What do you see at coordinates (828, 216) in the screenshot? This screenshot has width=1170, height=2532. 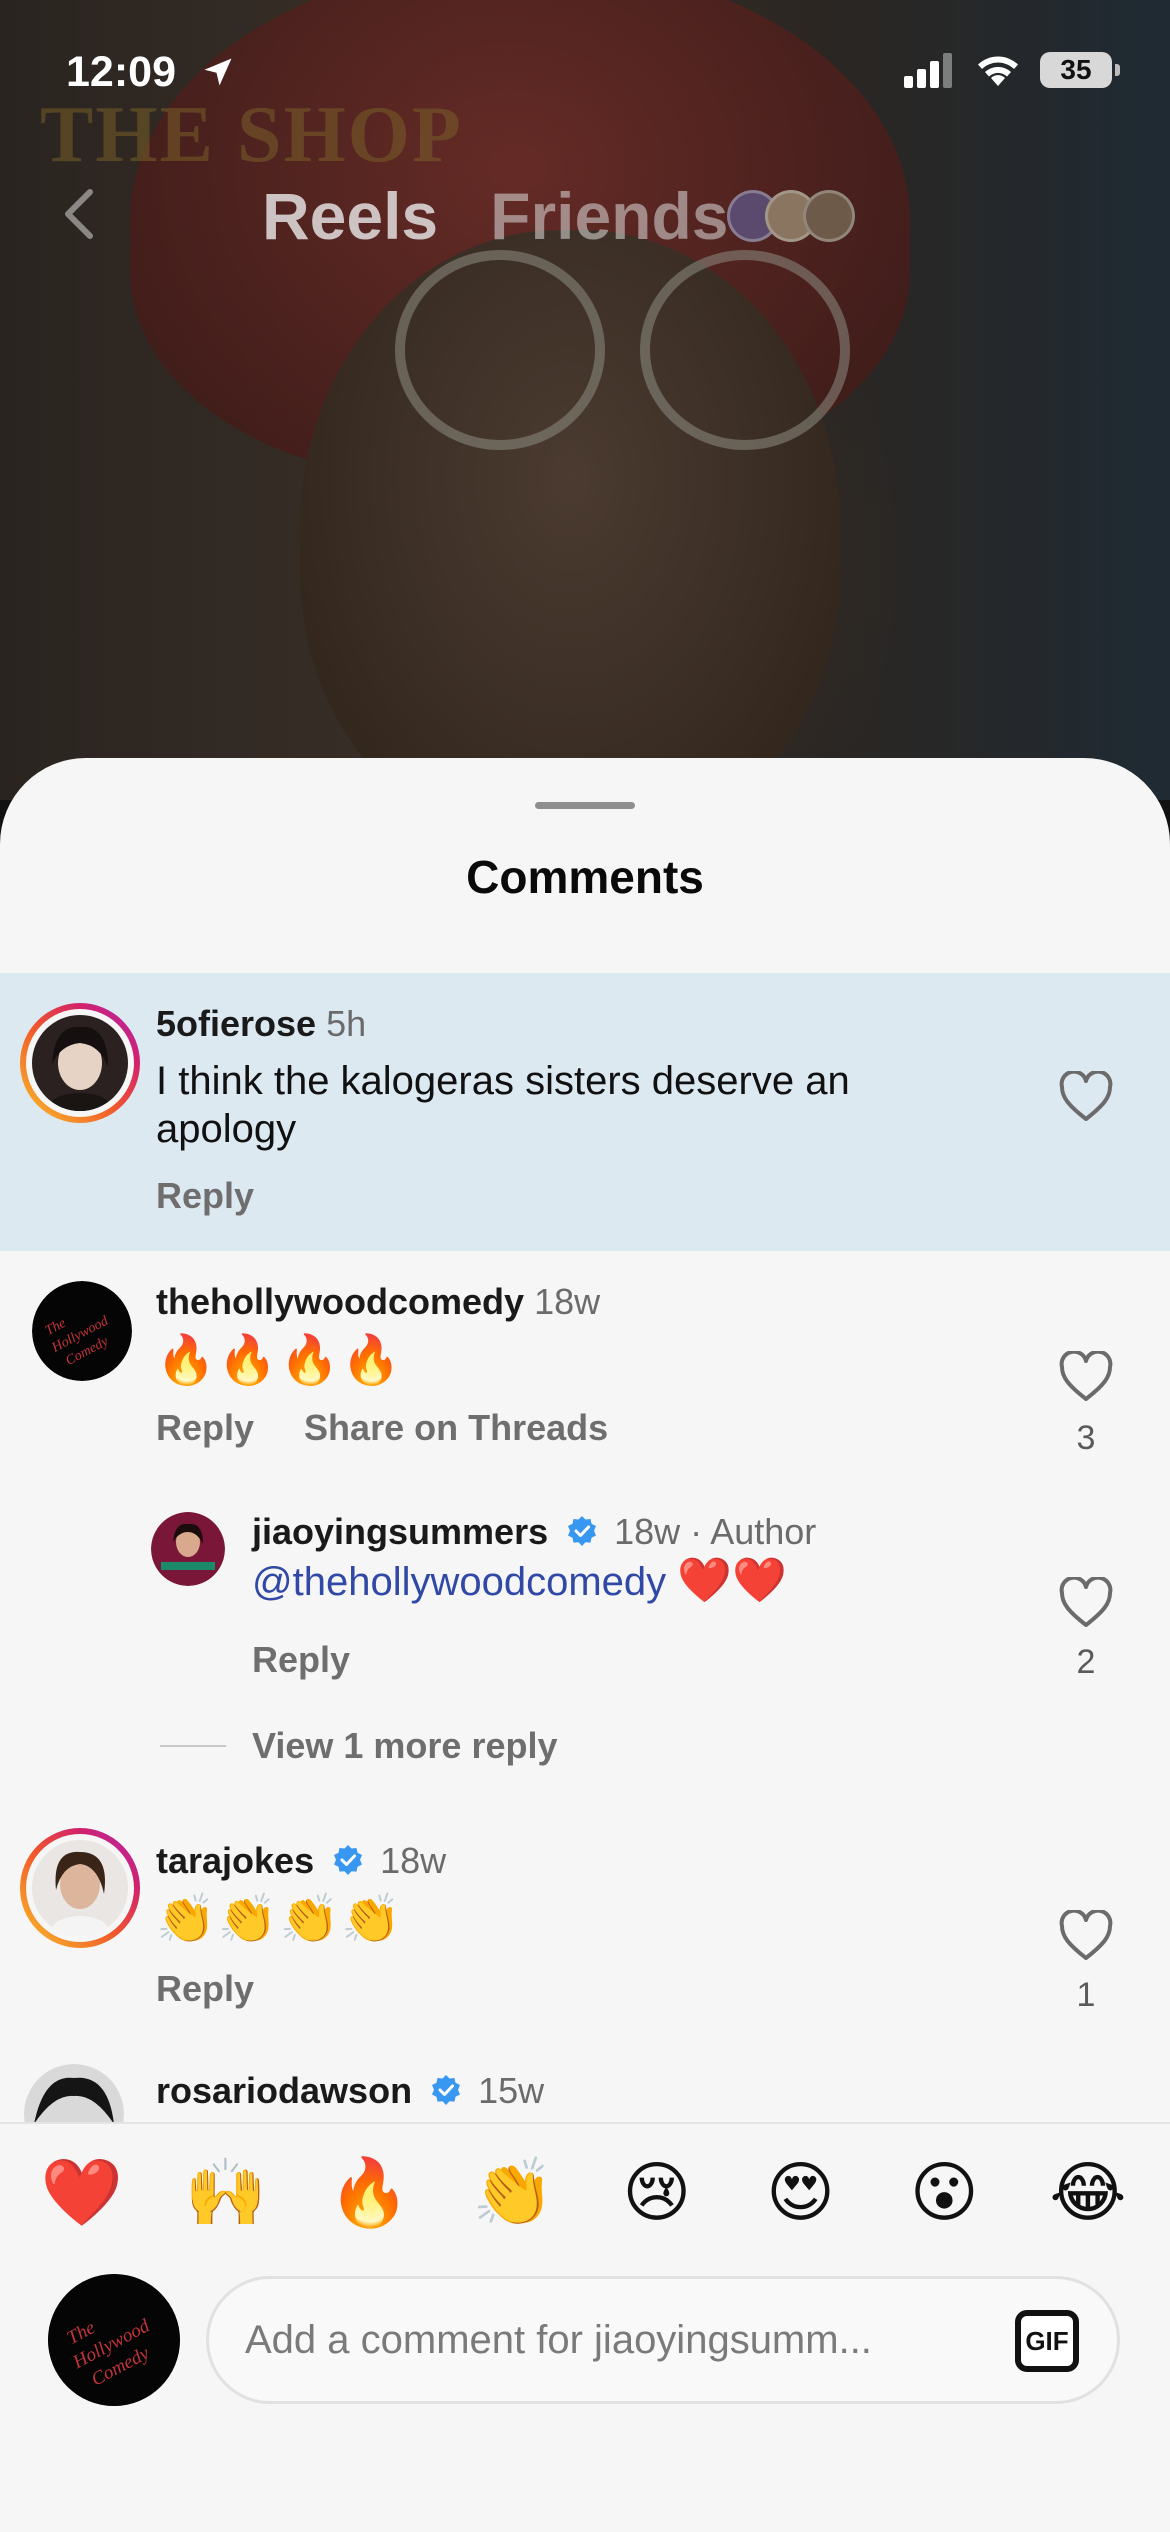 I see `friend-avatar` at bounding box center [828, 216].